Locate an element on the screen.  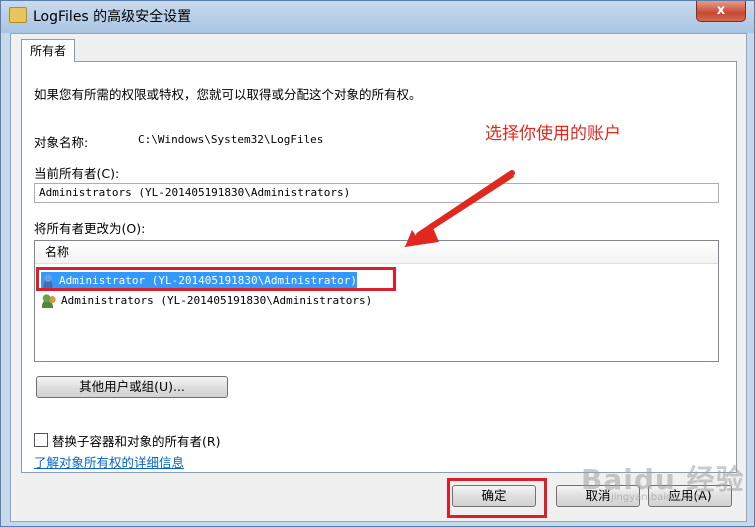
highlight-ok-button is located at coordinates (497, 498).